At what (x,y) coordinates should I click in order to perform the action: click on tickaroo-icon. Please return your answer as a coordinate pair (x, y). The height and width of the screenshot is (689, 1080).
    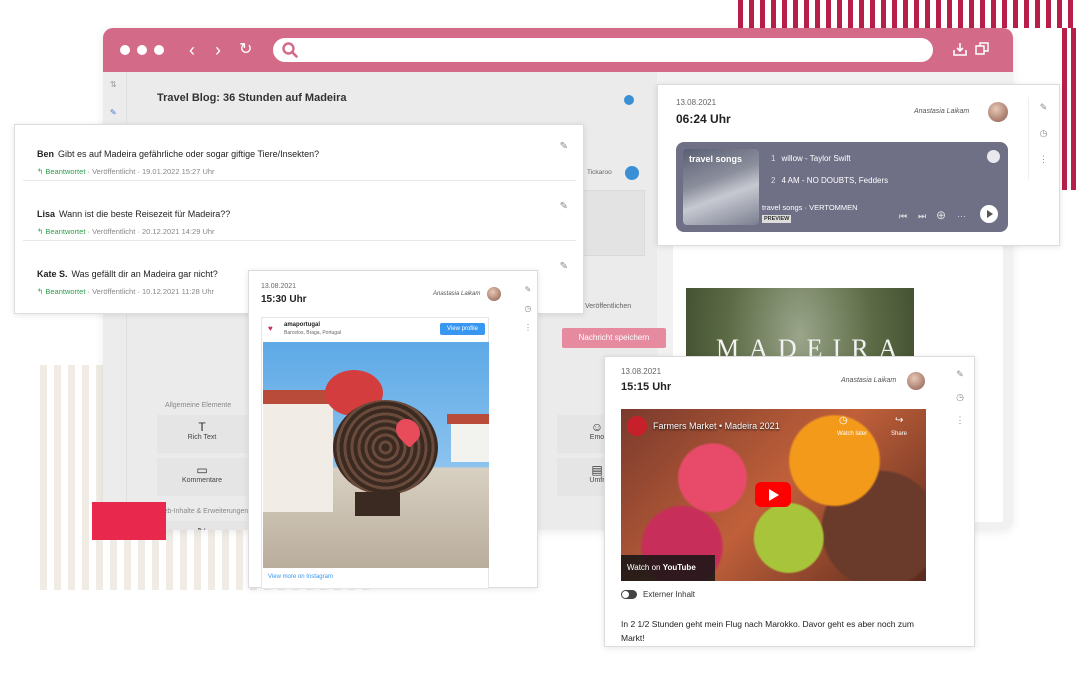
    Looking at the image, I should click on (632, 173).